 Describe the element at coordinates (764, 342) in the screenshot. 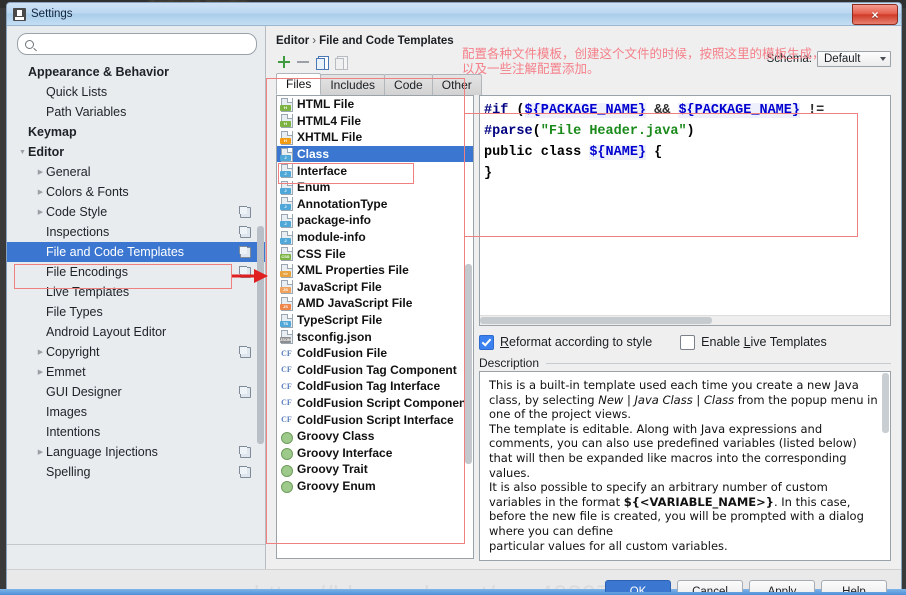

I see `enable-live-templates-label: Enable Live Templates` at that location.